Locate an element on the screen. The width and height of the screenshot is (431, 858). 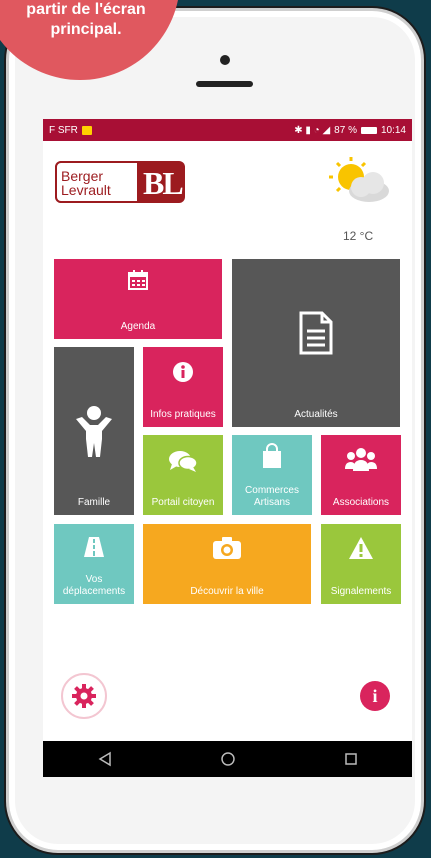
callout-text: partir de l'écran principal. is located at coordinates (86, 19).